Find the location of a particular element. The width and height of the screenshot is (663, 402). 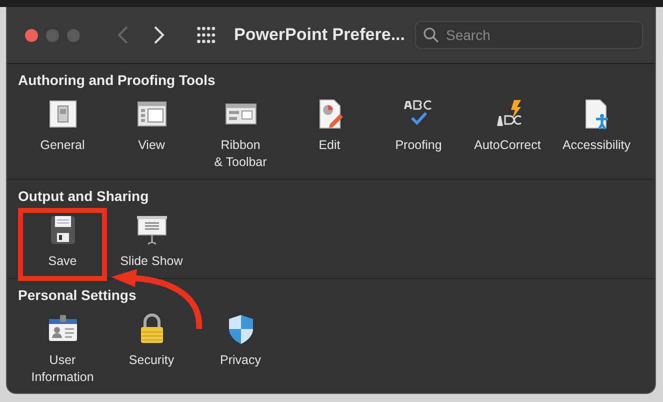

preference-item: Security is located at coordinates (151, 341).